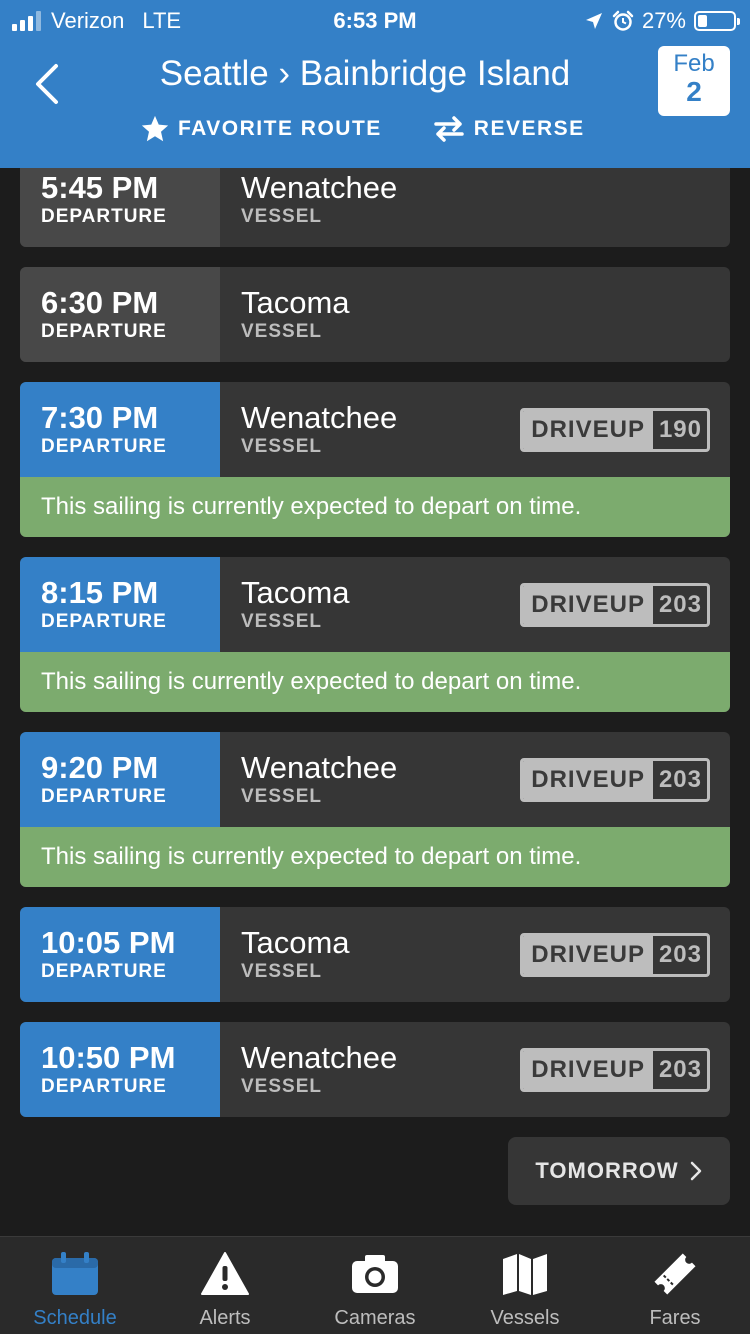  I want to click on date-day: 2, so click(694, 91).